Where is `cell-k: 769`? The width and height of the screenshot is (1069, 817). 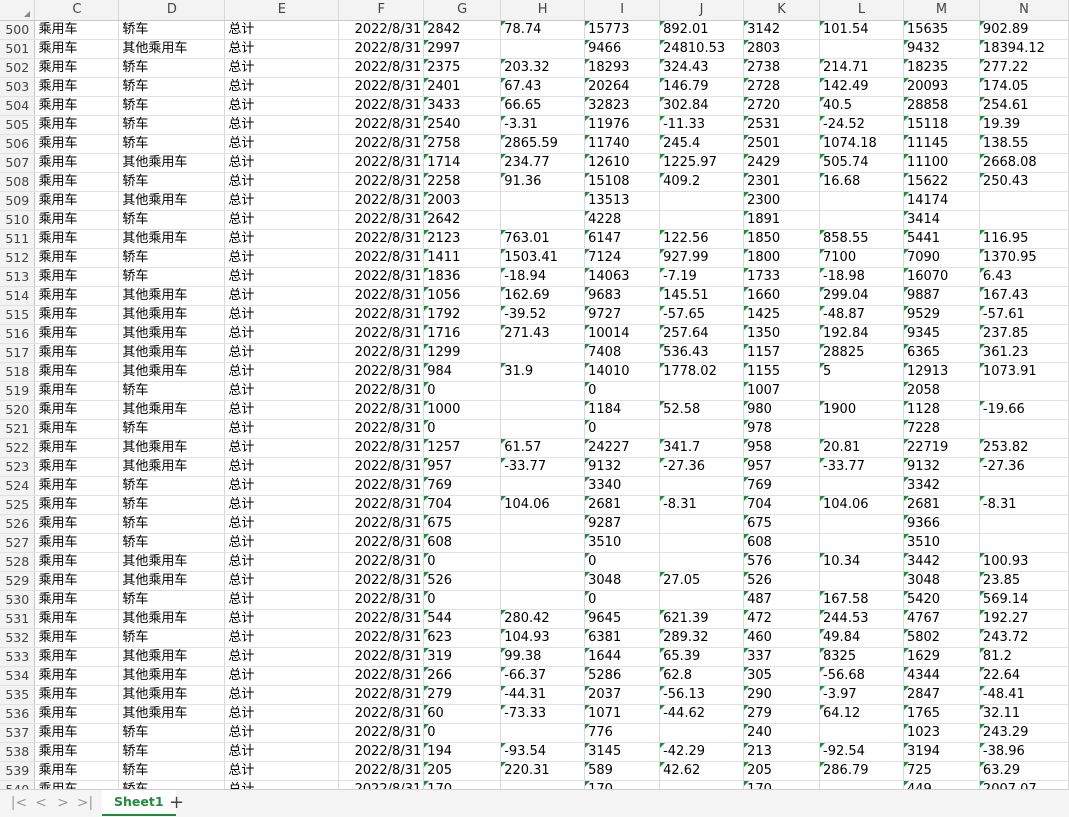
cell-k: 769 is located at coordinates (782, 486).